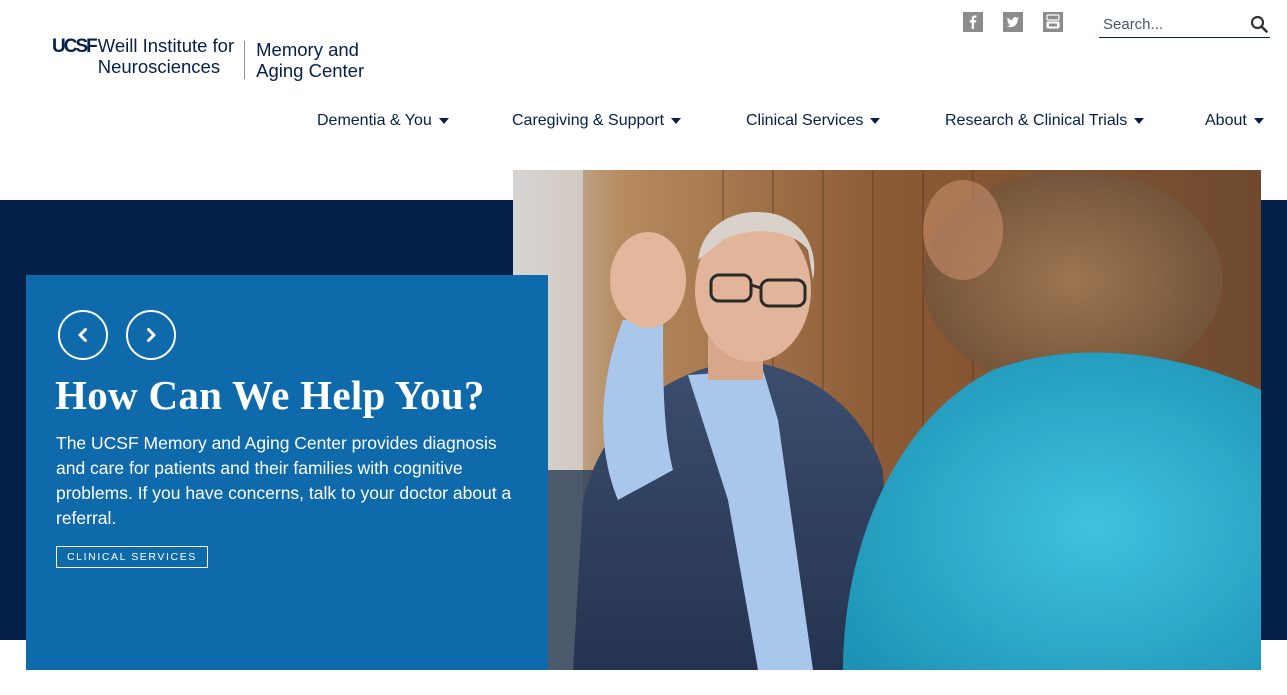 The width and height of the screenshot is (1287, 695). I want to click on center-name: Memory and Aging Center, so click(310, 60).